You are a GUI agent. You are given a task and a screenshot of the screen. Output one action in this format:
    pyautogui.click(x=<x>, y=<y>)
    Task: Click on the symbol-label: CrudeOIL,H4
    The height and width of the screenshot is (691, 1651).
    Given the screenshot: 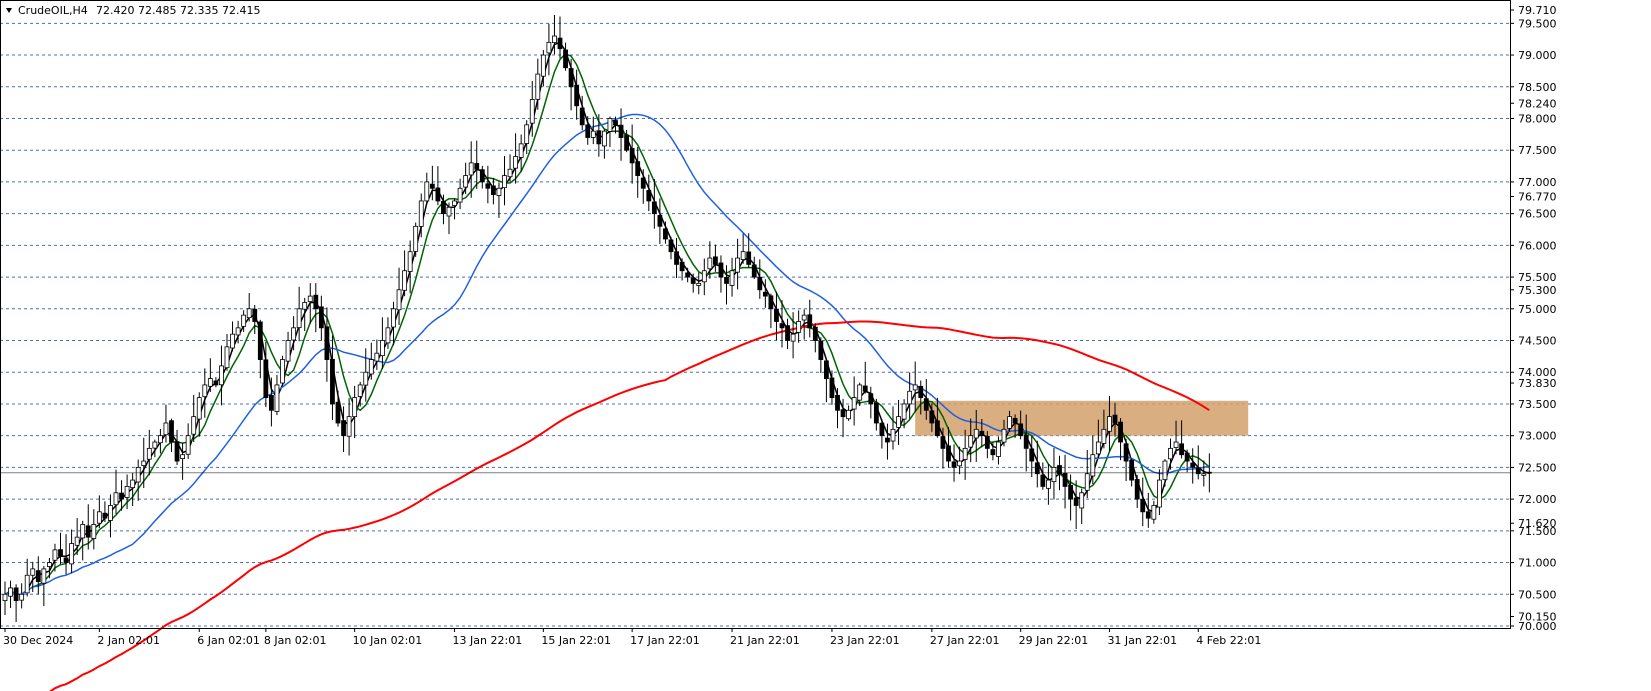 What is the action you would take?
    pyautogui.click(x=53, y=10)
    